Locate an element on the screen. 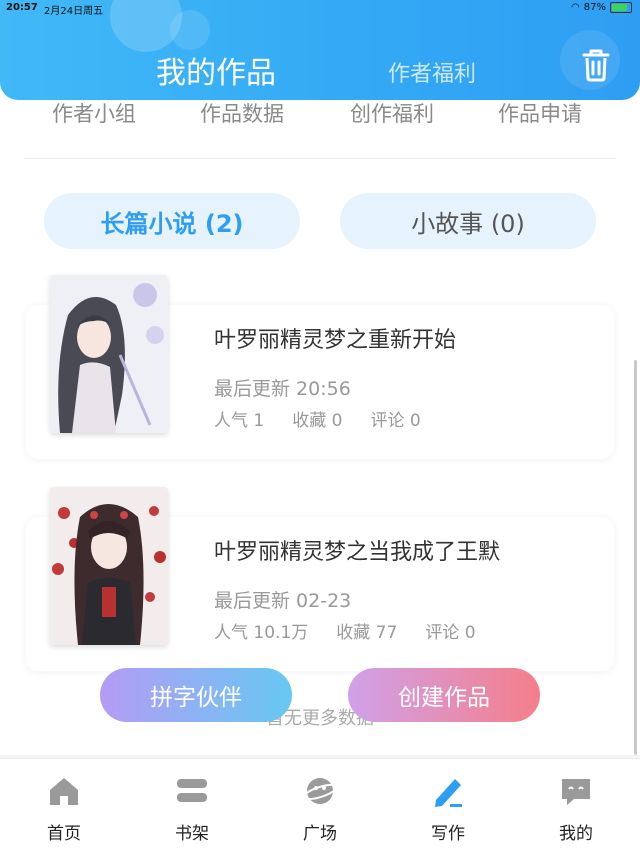  popularity: 人气 10.1万 is located at coordinates (261, 633).